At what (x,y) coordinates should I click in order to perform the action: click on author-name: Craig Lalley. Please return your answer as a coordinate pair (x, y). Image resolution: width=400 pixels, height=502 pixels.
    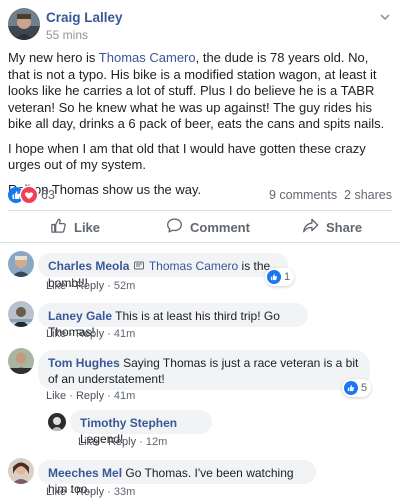
    Looking at the image, I should click on (84, 17).